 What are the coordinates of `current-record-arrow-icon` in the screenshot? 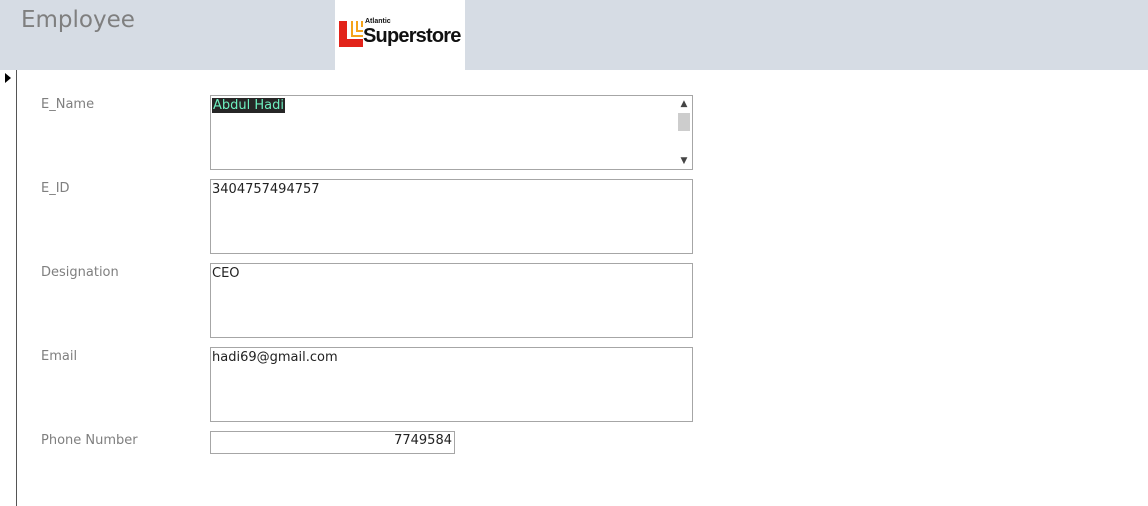 It's located at (8, 78).